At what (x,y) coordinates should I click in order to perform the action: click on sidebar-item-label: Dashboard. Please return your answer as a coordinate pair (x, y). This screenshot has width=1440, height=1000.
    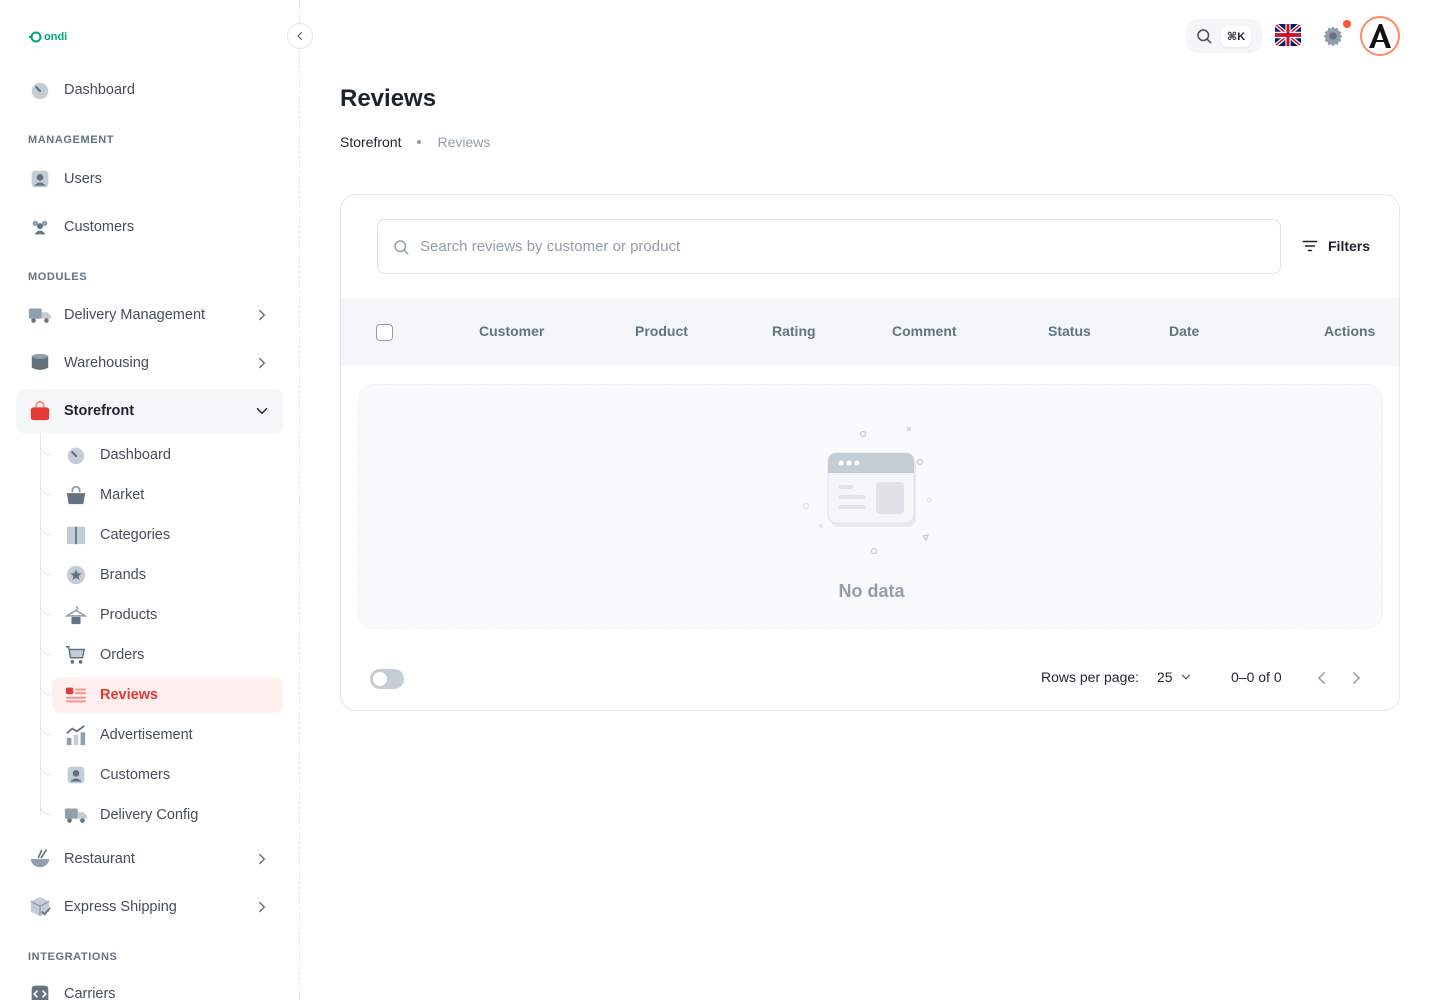
    Looking at the image, I should click on (99, 90).